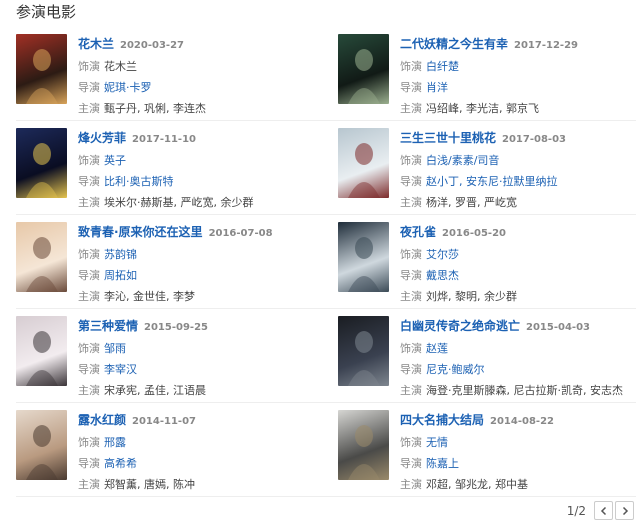  Describe the element at coordinates (115, 348) in the screenshot. I see `role-value: 邹雨` at that location.